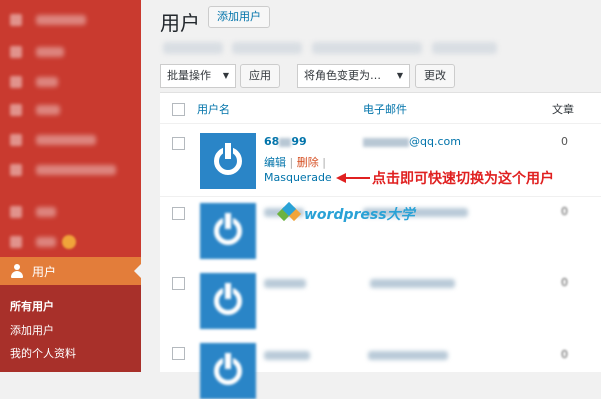  What do you see at coordinates (178, 109) in the screenshot?
I see `select-all-checkbox` at bounding box center [178, 109].